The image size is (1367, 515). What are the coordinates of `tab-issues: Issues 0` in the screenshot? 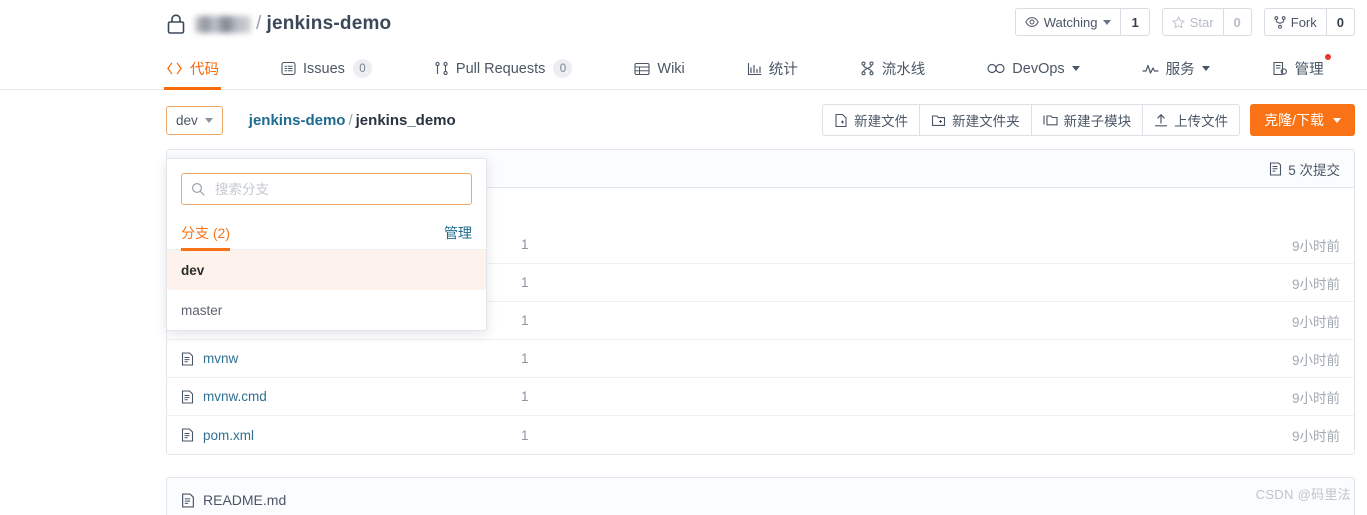 It's located at (326, 68).